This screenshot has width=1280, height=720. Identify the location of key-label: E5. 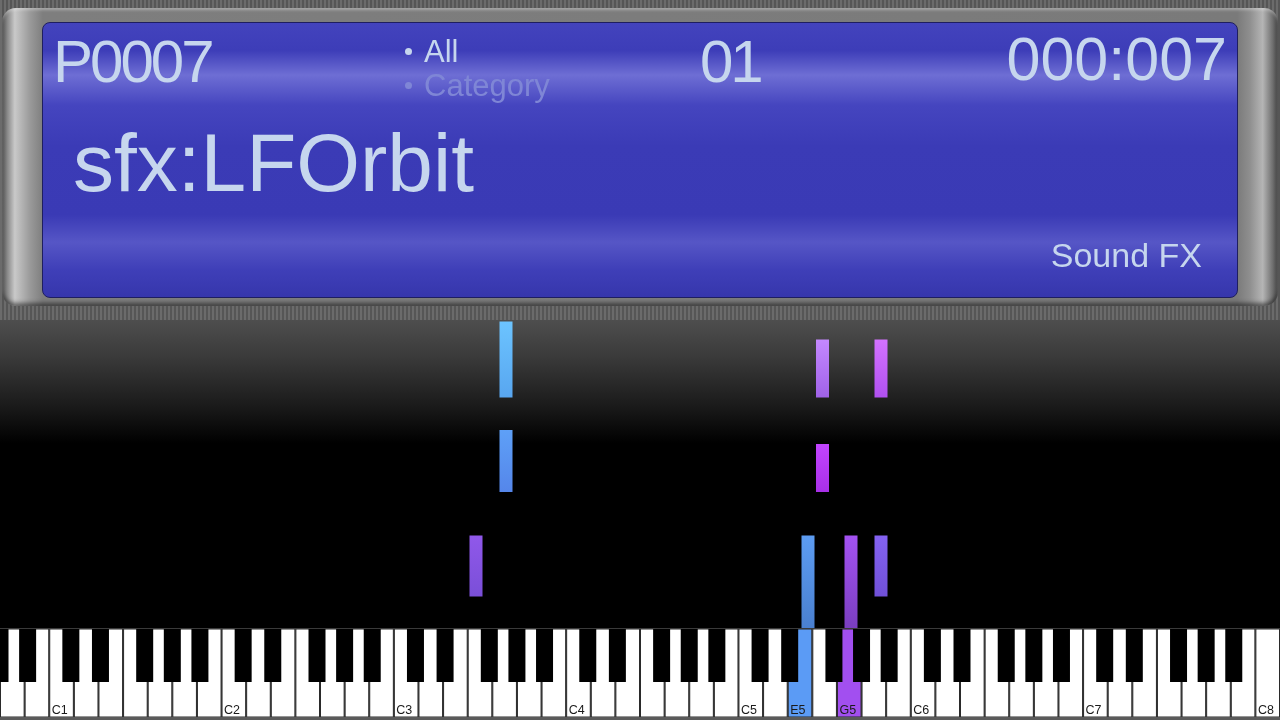
(798, 710).